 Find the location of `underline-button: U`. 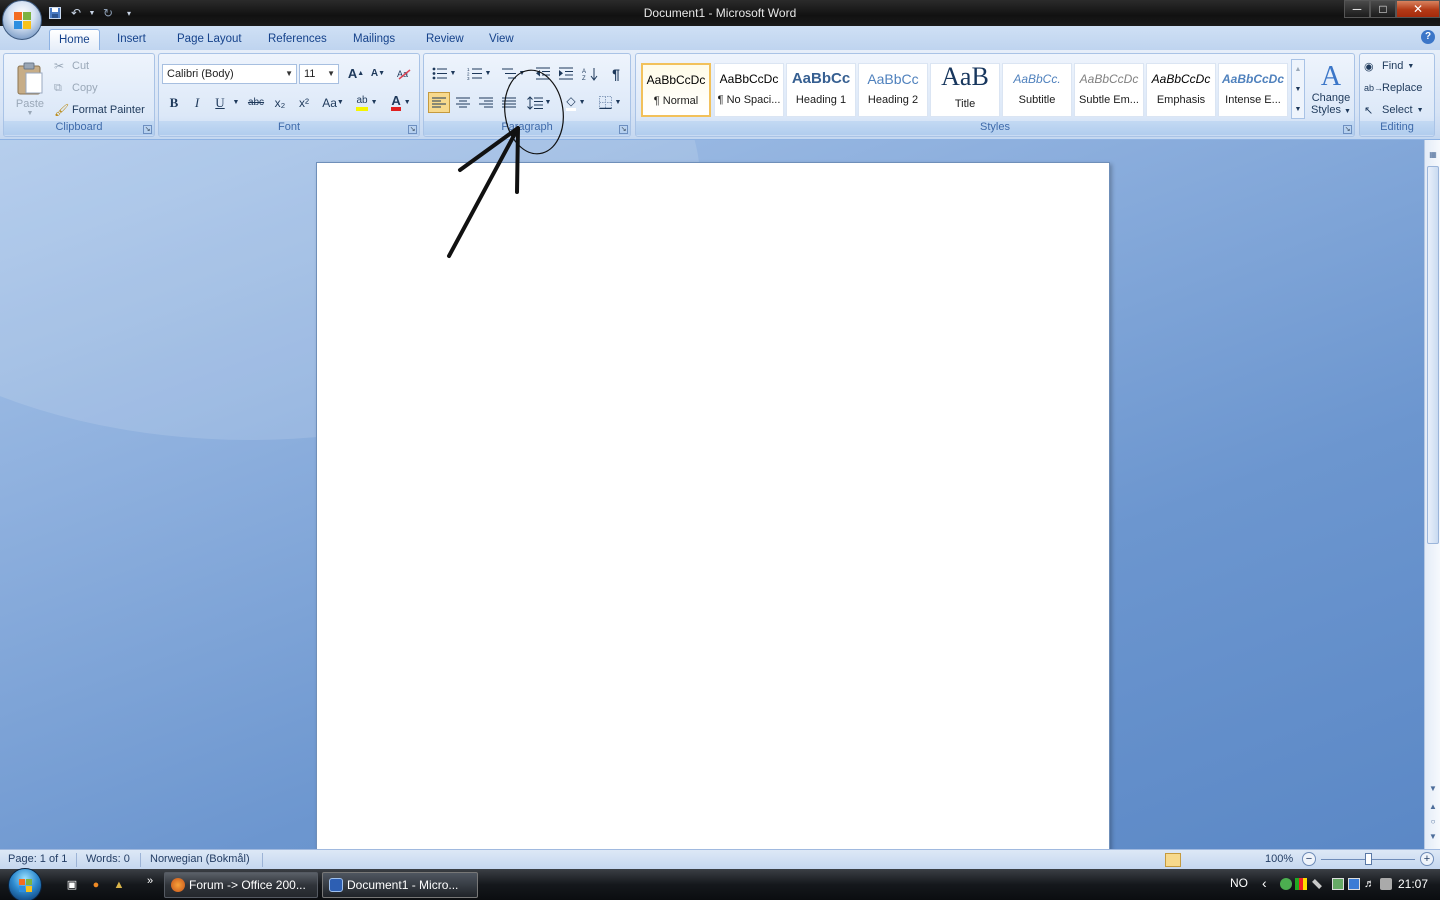

underline-button: U is located at coordinates (220, 102).